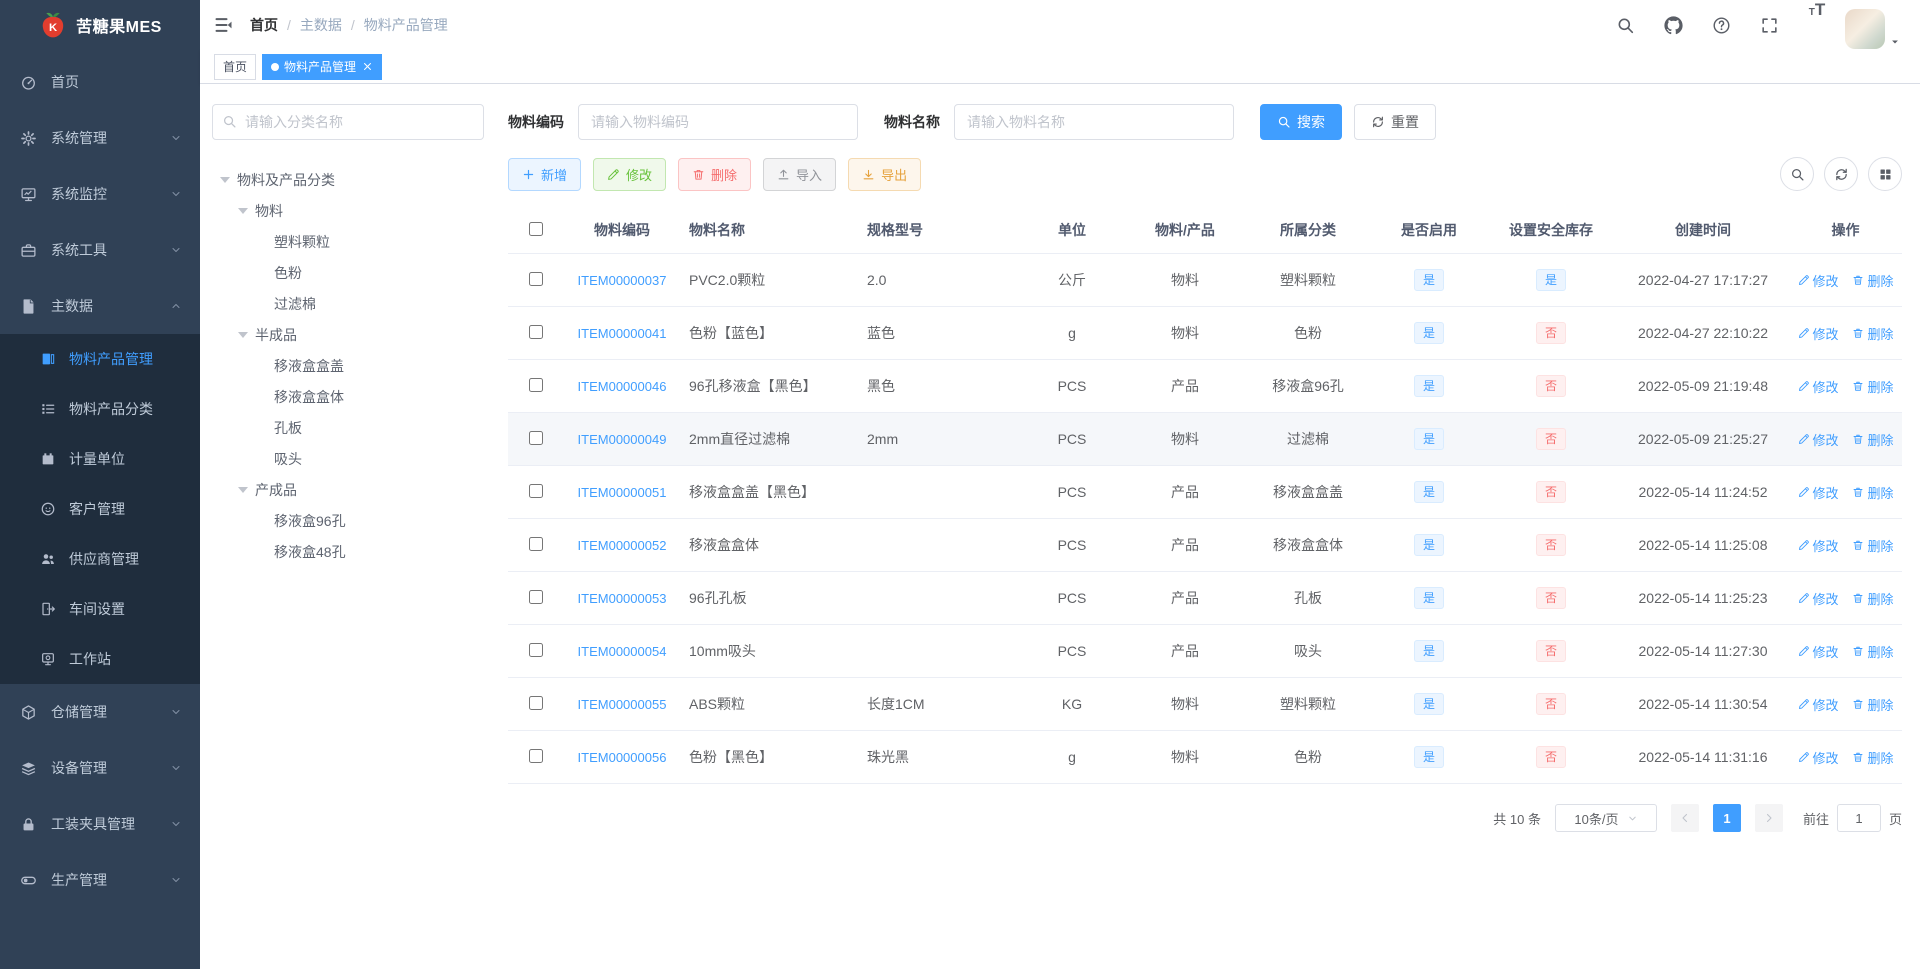  Describe the element at coordinates (348, 210) in the screenshot. I see `tree-node-material: 物料` at that location.